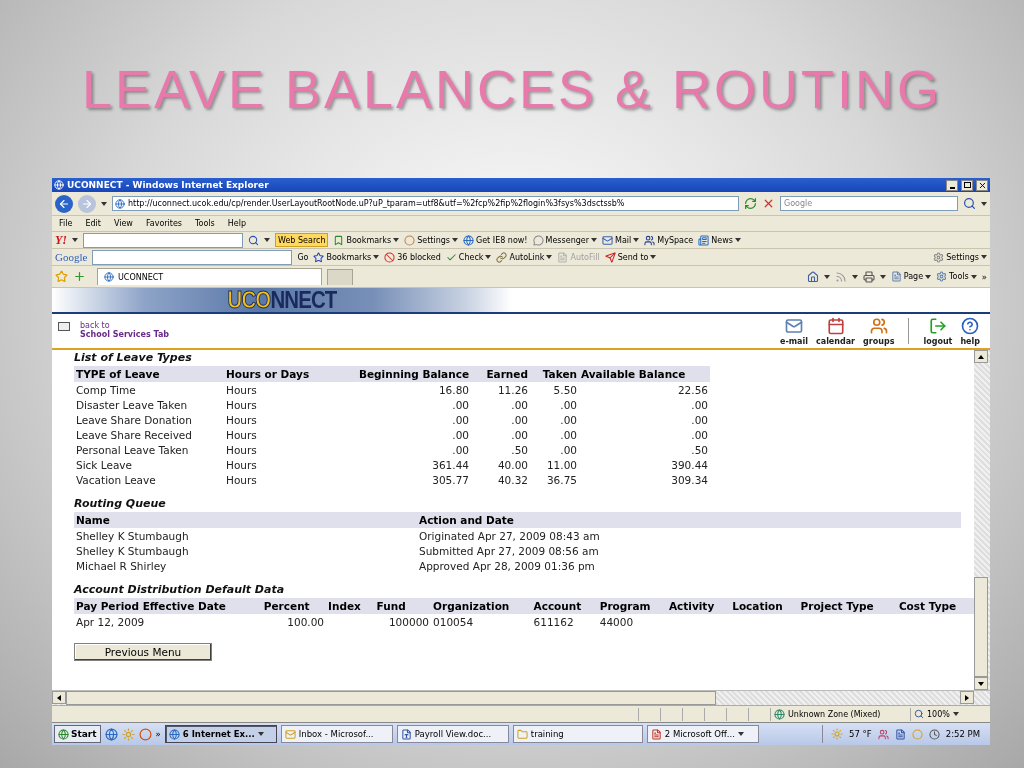  What do you see at coordinates (982, 520) in the screenshot?
I see `vertical-scrollbar` at bounding box center [982, 520].